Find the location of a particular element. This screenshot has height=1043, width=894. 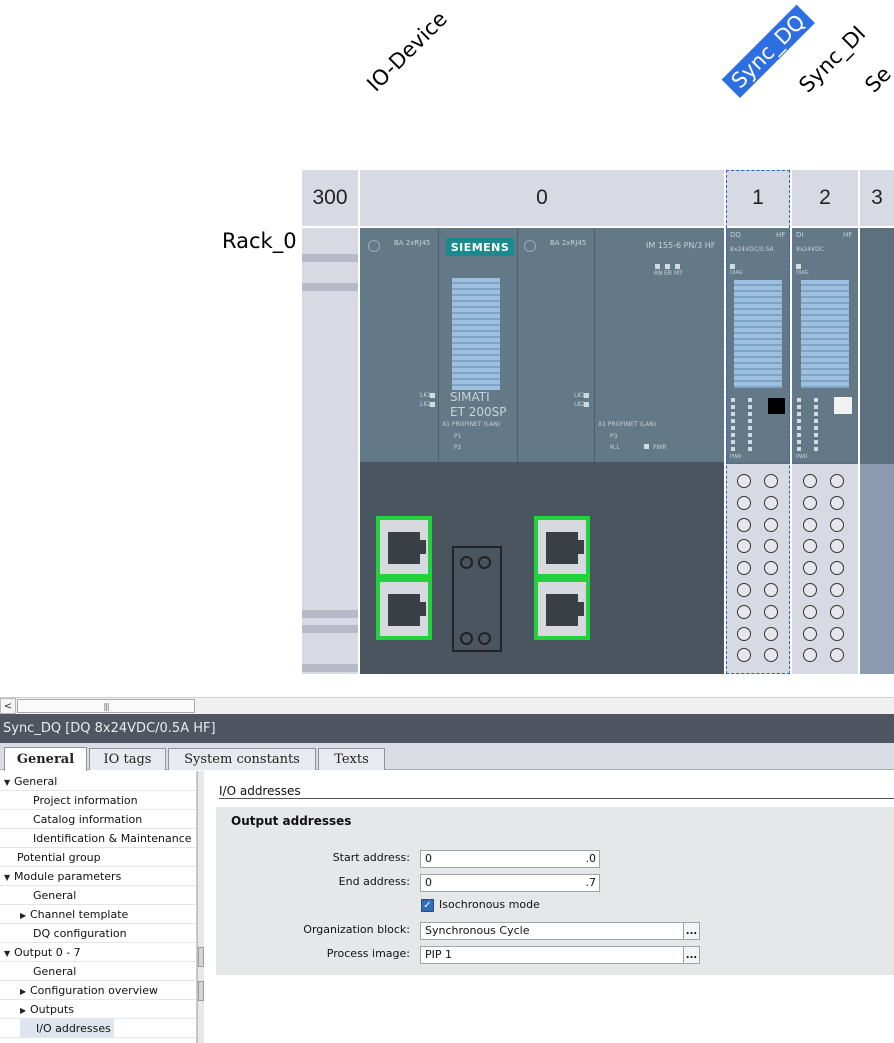

tree-scroll-thumb-up is located at coordinates (201, 957).